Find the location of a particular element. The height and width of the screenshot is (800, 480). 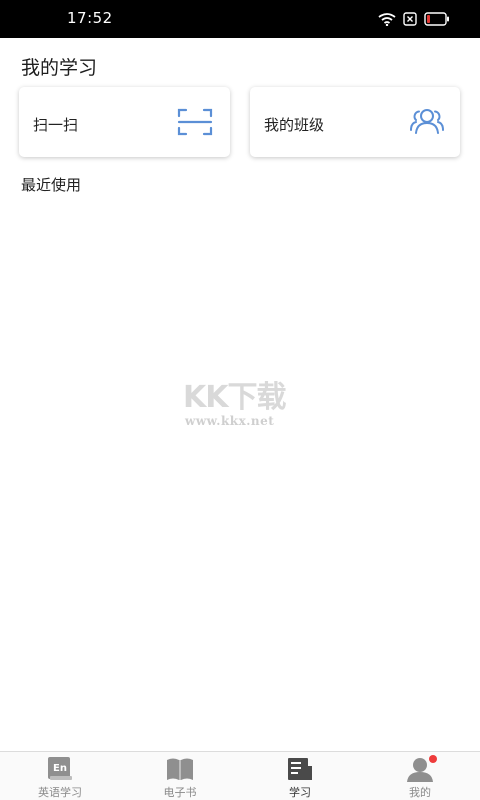

open-book-icon is located at coordinates (180, 769).